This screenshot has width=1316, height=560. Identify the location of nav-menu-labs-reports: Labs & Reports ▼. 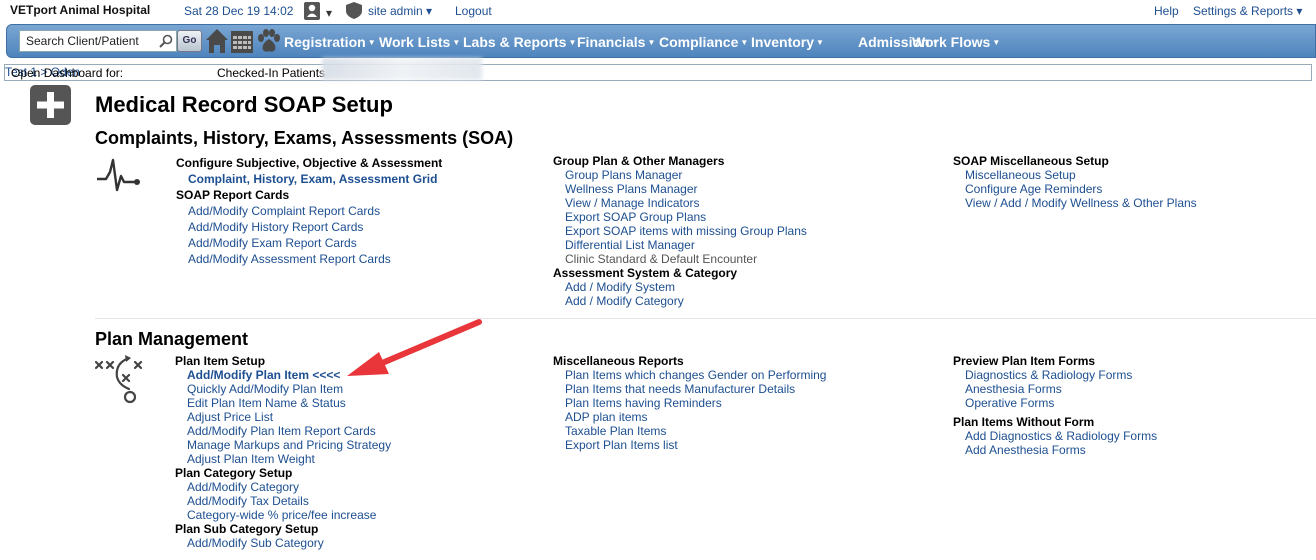
(519, 42).